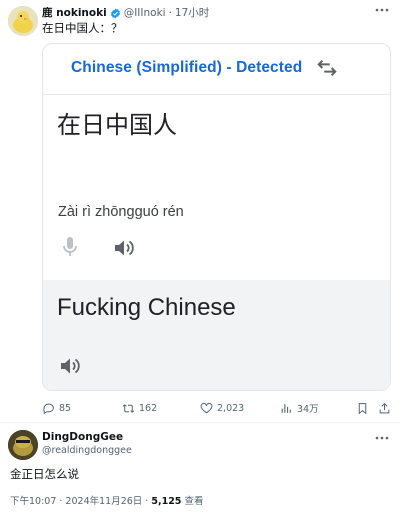 Image resolution: width=400 pixels, height=518 pixels. I want to click on retweet-count: 162, so click(148, 408).